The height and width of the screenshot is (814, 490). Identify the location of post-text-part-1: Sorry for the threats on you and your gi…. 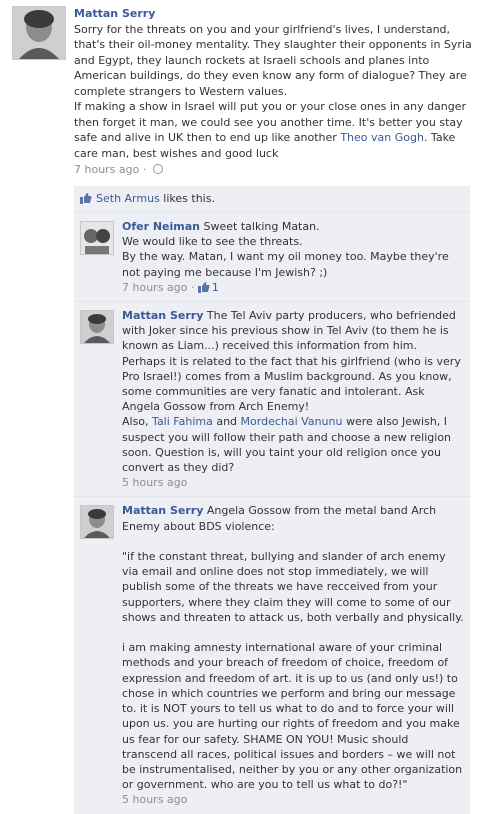
(273, 83).